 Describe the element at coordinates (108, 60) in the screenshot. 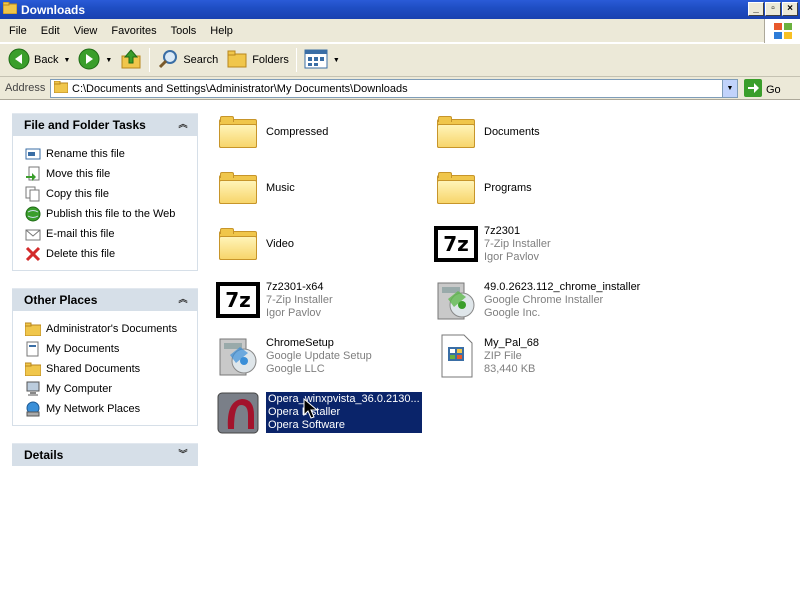

I see `forward-dropdown-icon: ▼` at that location.